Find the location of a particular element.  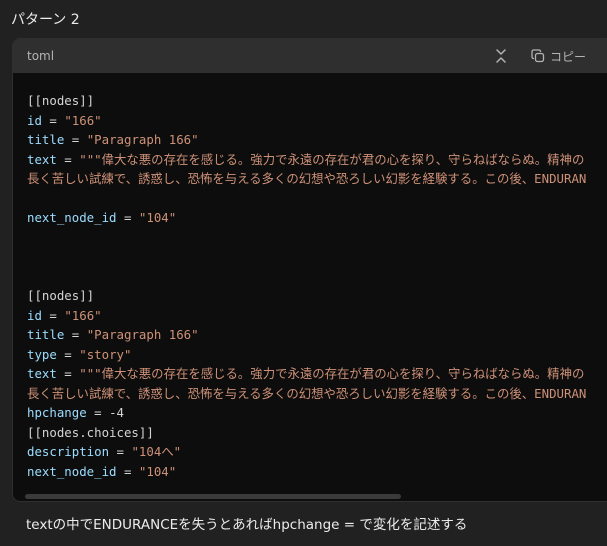

horizontal-scrollbar is located at coordinates (213, 496).